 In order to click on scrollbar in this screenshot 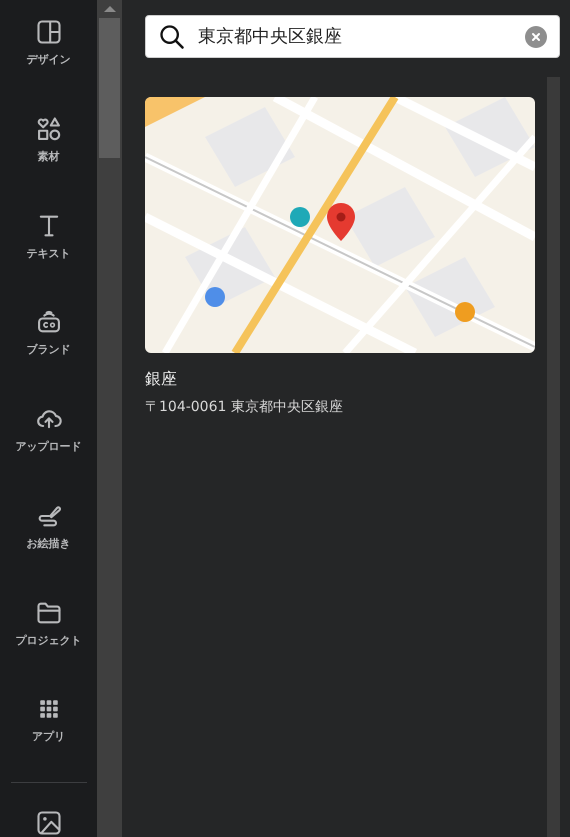, I will do `click(109, 418)`.